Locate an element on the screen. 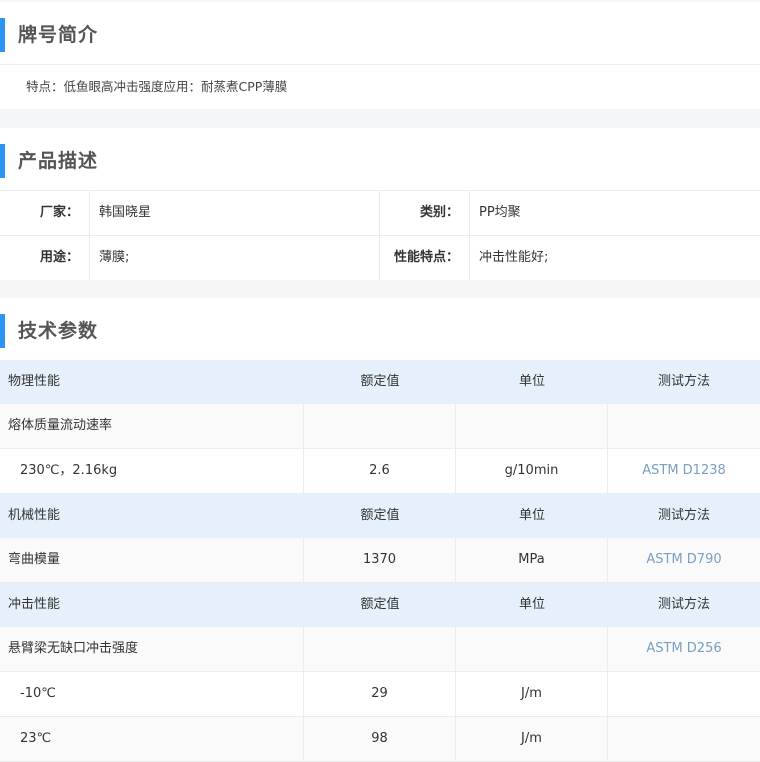 The height and width of the screenshot is (762, 760). test-method-link: ASTM D790 is located at coordinates (684, 560).